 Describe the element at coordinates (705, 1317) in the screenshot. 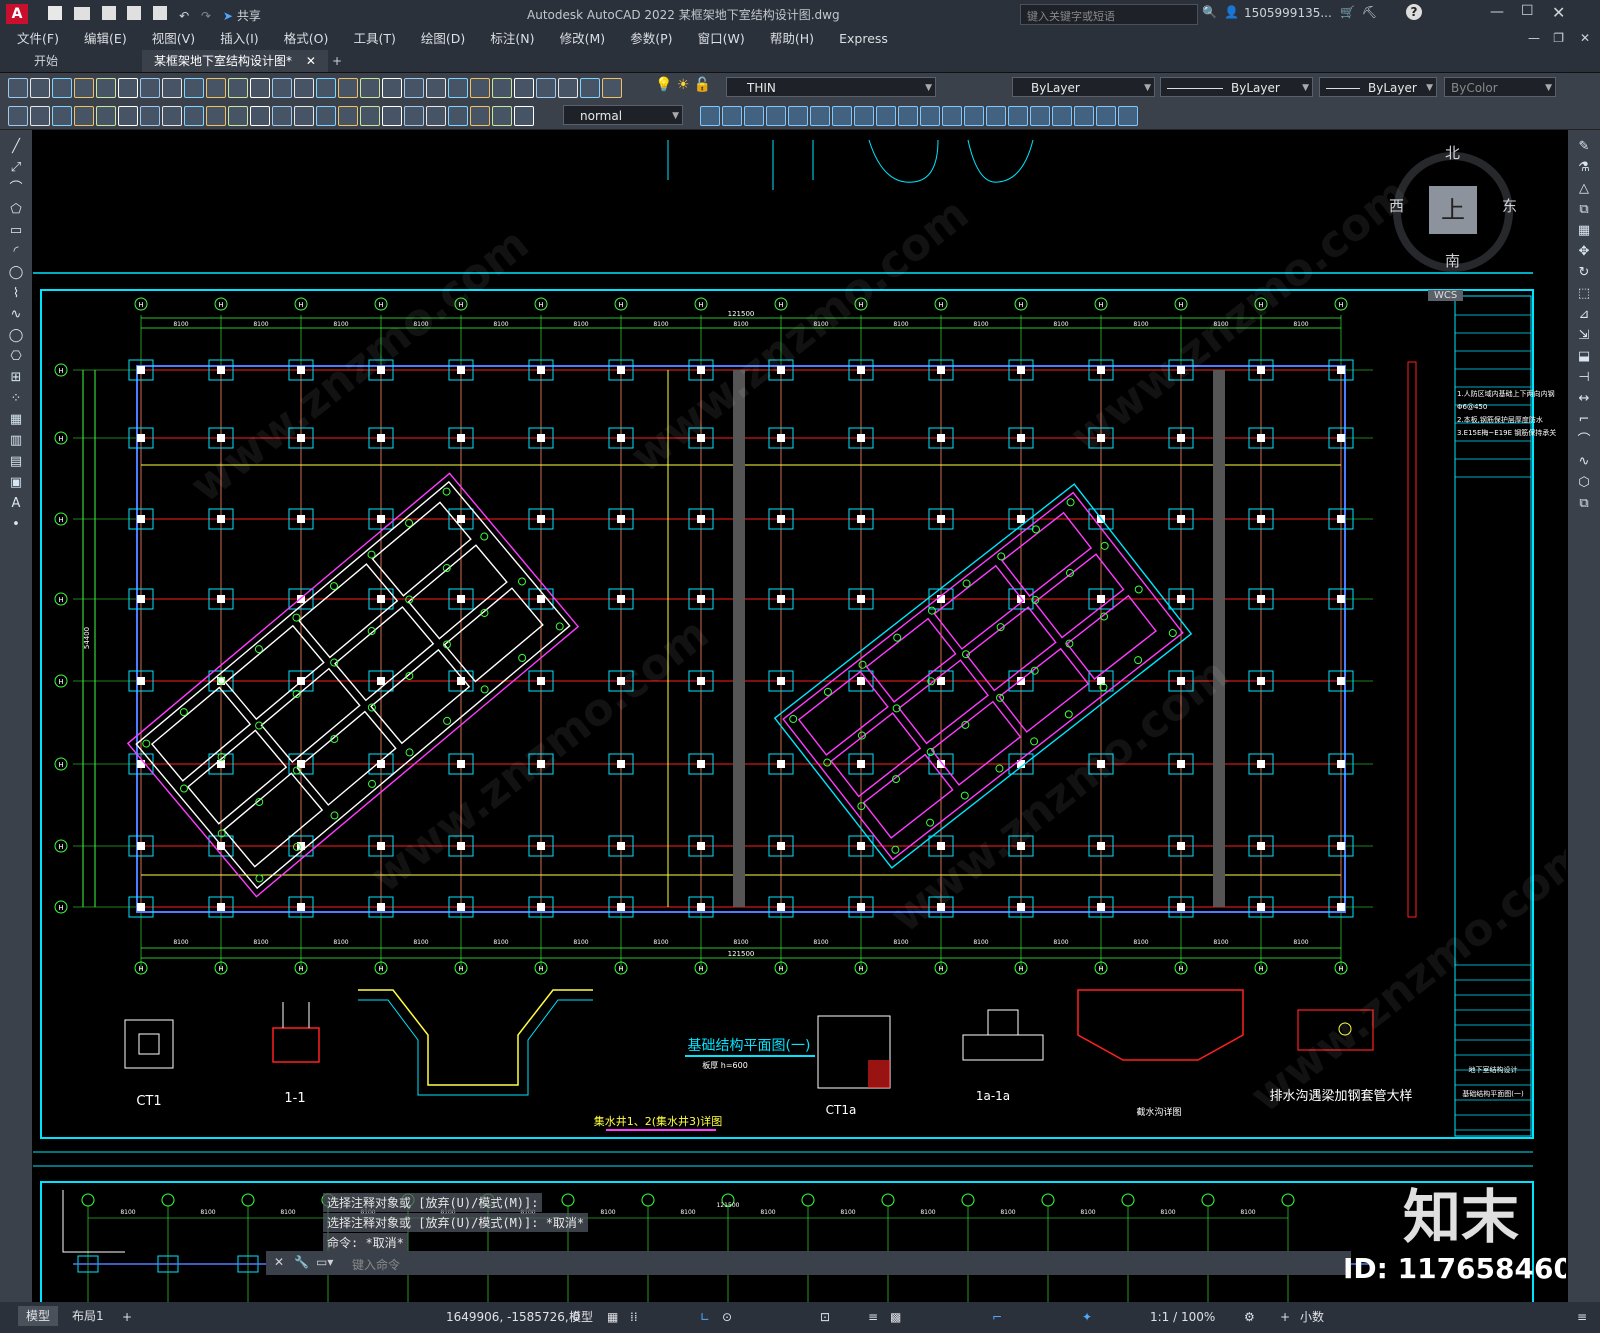

I see `ortho-icon: ∟` at that location.